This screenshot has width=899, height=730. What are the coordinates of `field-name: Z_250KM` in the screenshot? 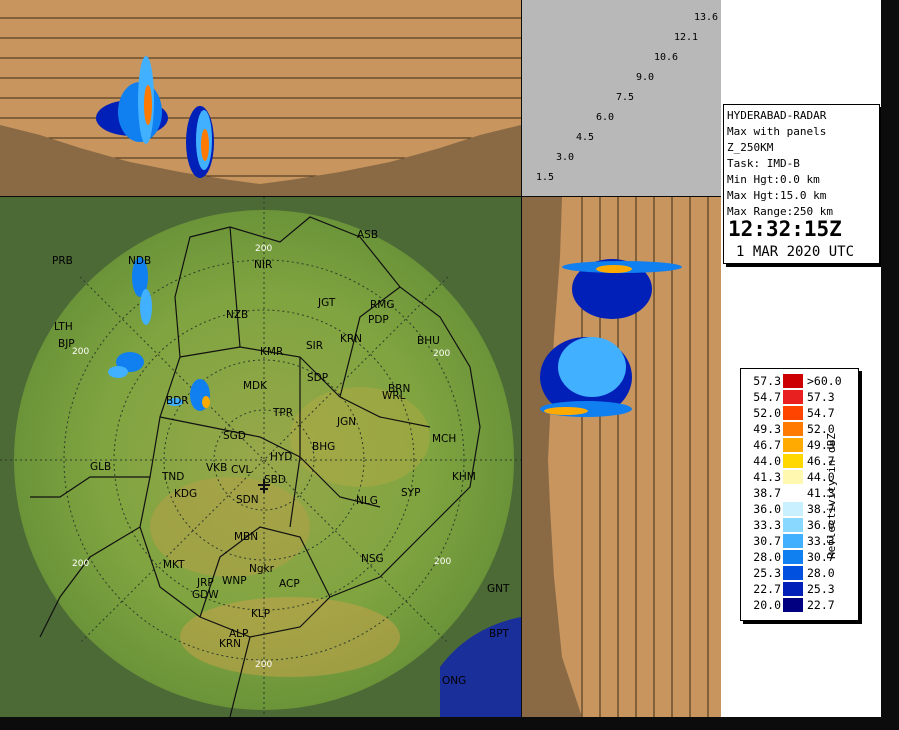 It's located at (750, 147).